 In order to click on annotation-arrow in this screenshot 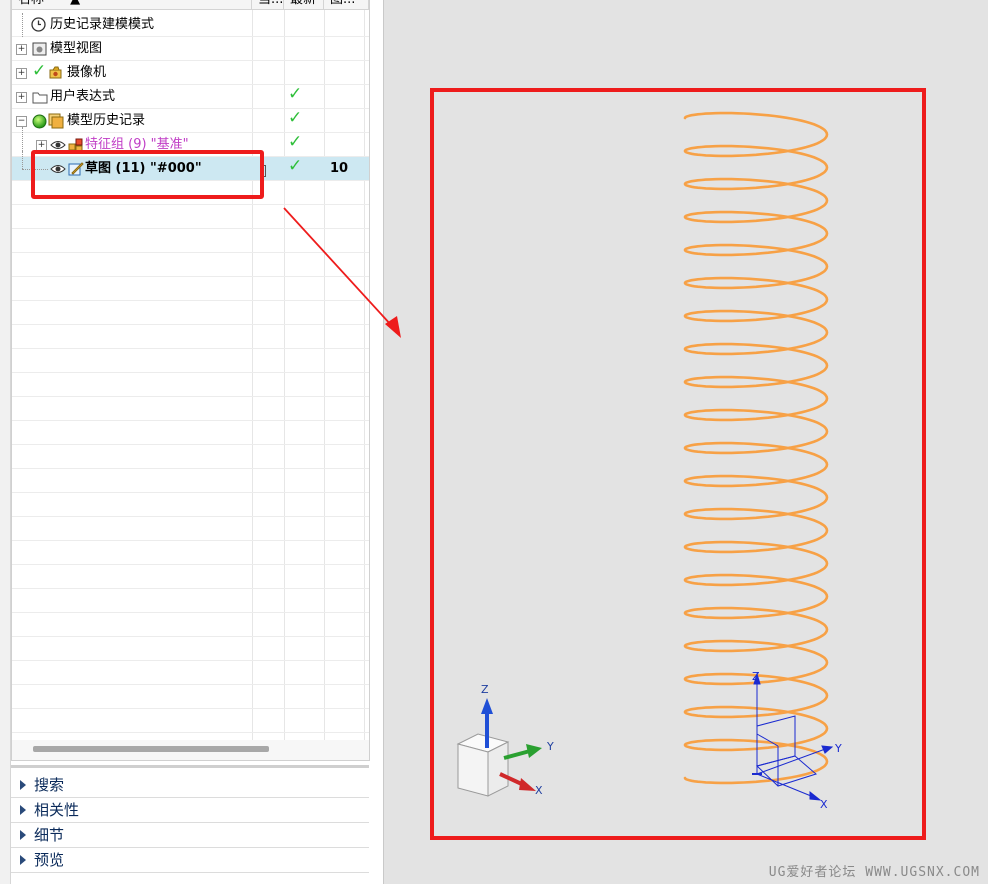, I will do `click(342, 272)`.